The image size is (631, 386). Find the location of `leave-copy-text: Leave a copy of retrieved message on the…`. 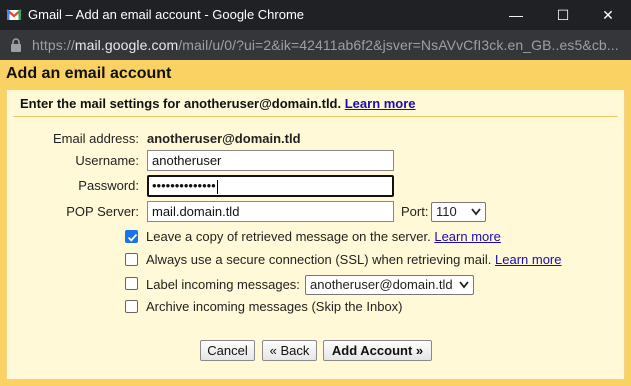

leave-copy-text: Leave a copy of retrieved message on the… is located at coordinates (323, 236).